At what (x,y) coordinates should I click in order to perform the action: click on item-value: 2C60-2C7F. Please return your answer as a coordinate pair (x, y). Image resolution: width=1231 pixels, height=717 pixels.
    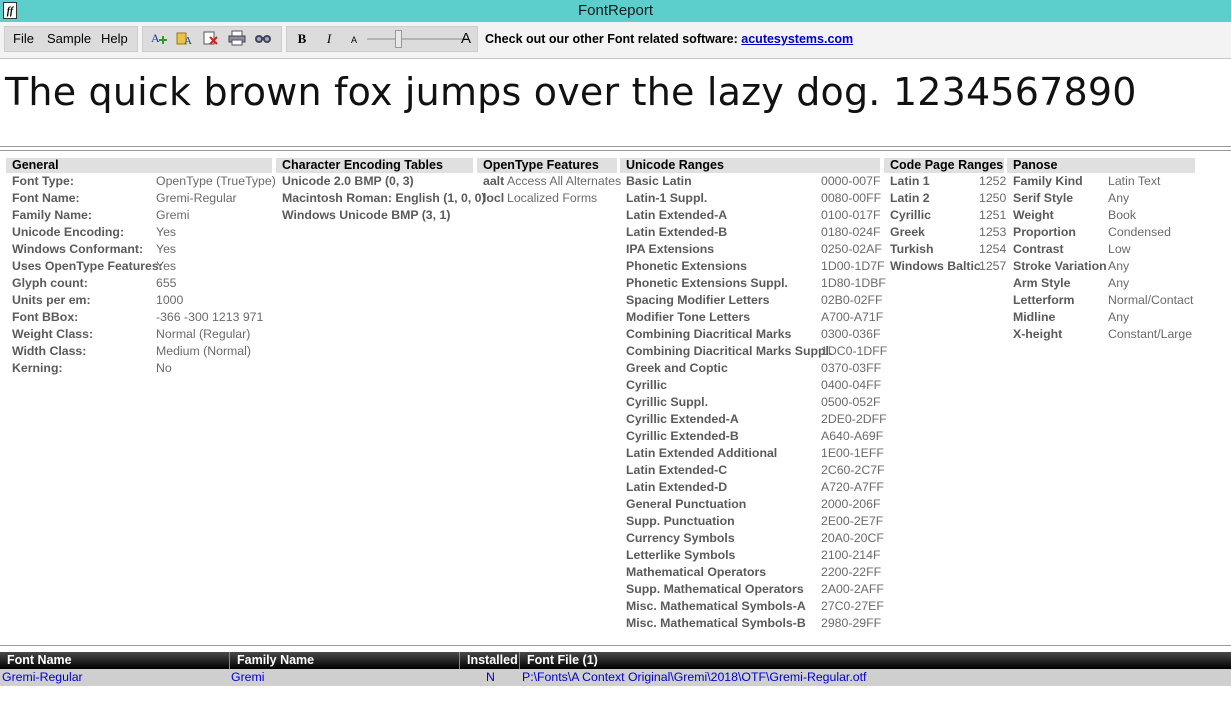
    Looking at the image, I should click on (853, 470).